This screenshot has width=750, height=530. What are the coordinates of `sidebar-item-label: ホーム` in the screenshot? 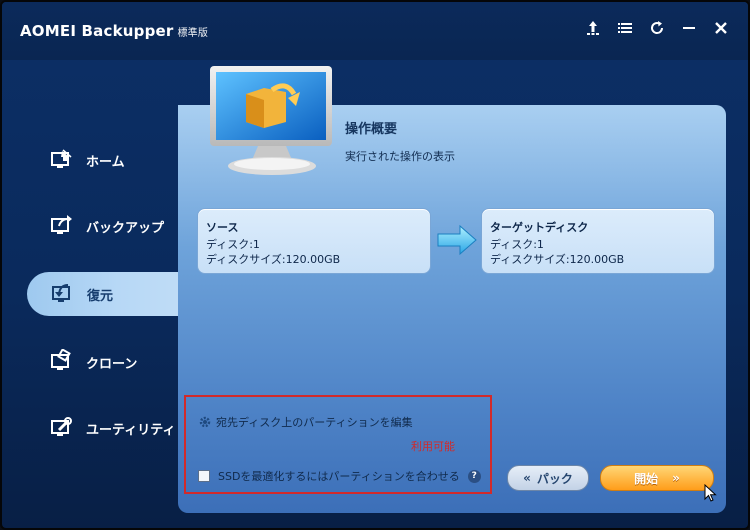 It's located at (105, 162).